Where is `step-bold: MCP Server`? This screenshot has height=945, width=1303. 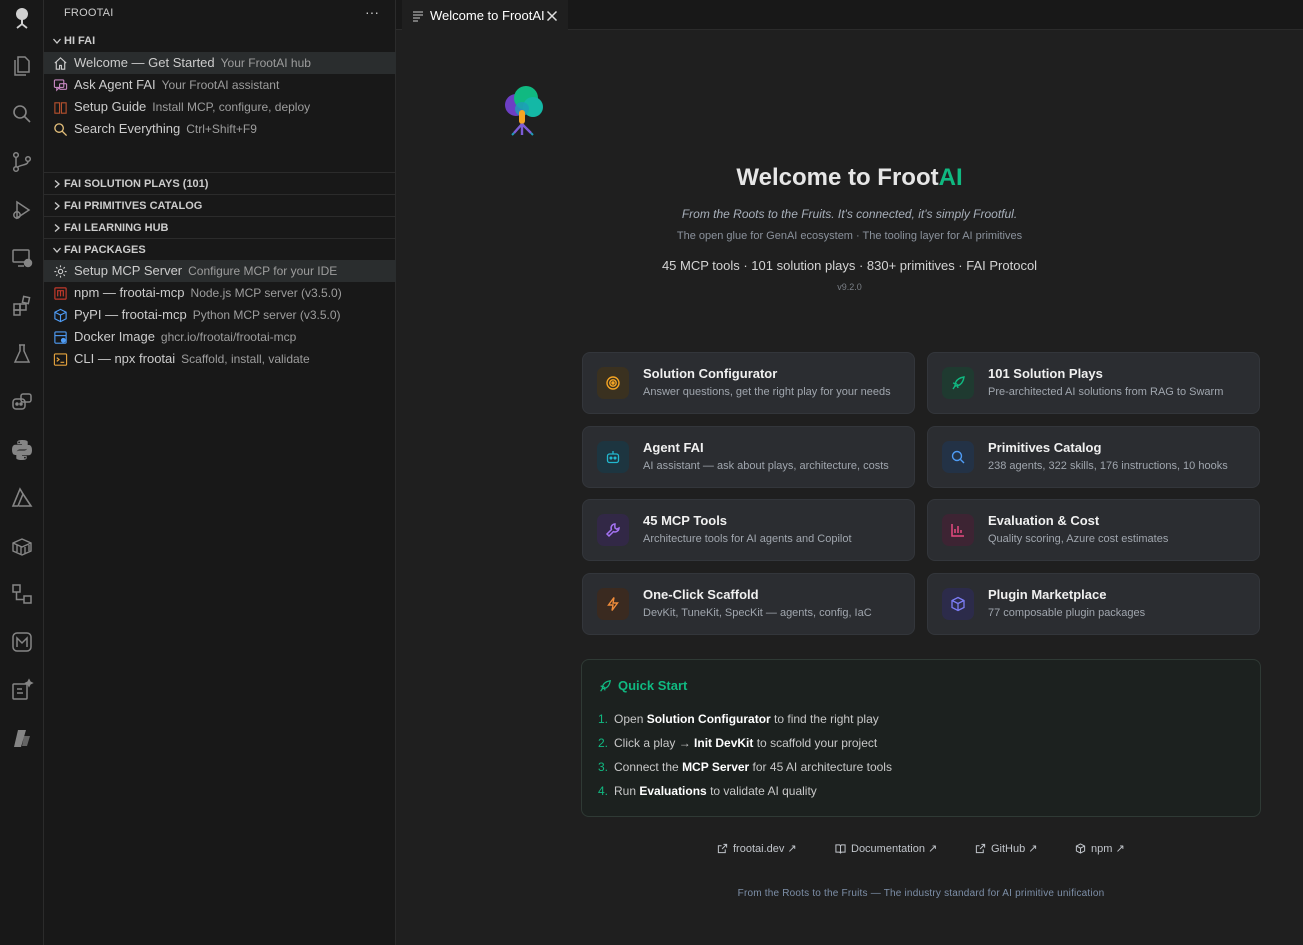
step-bold: MCP Server is located at coordinates (716, 767).